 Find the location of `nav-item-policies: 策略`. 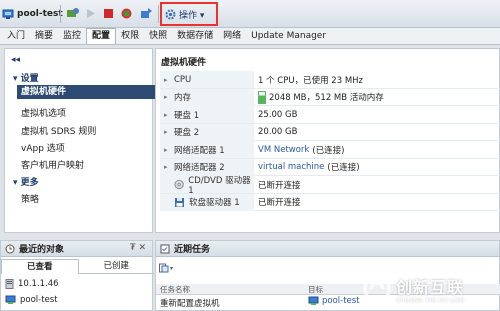

nav-item-policies: 策略 is located at coordinates (30, 198).